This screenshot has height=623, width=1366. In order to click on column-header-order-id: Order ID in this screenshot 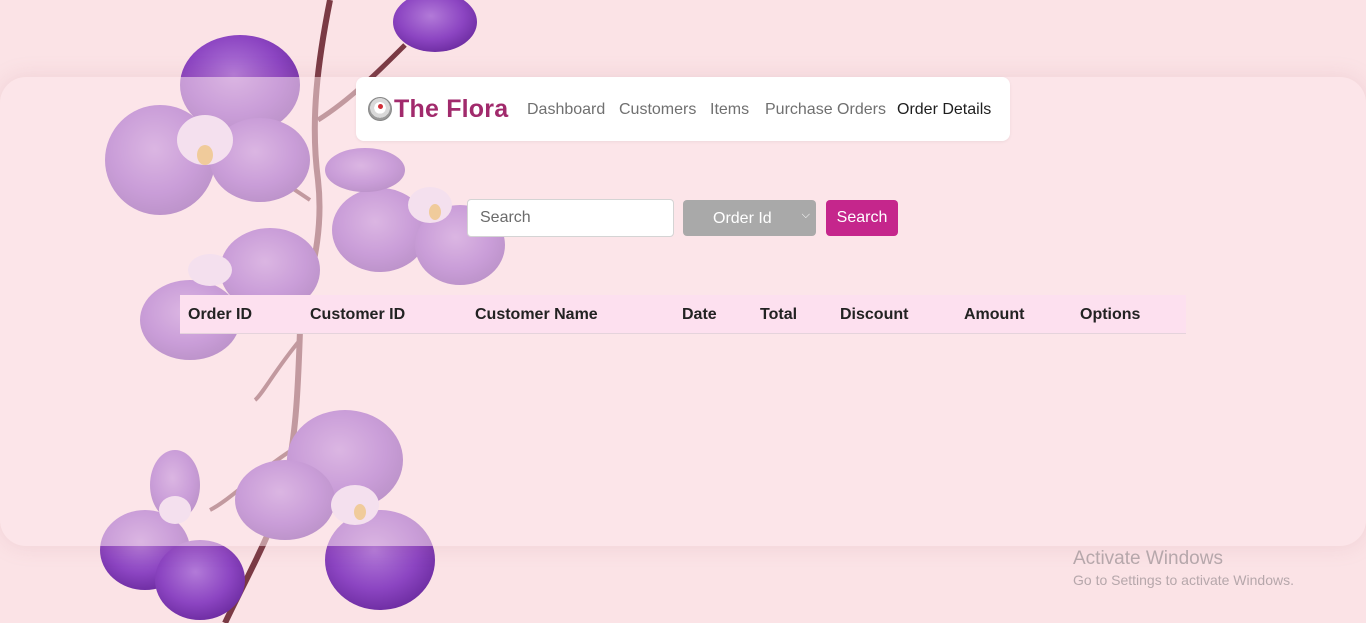, I will do `click(220, 315)`.